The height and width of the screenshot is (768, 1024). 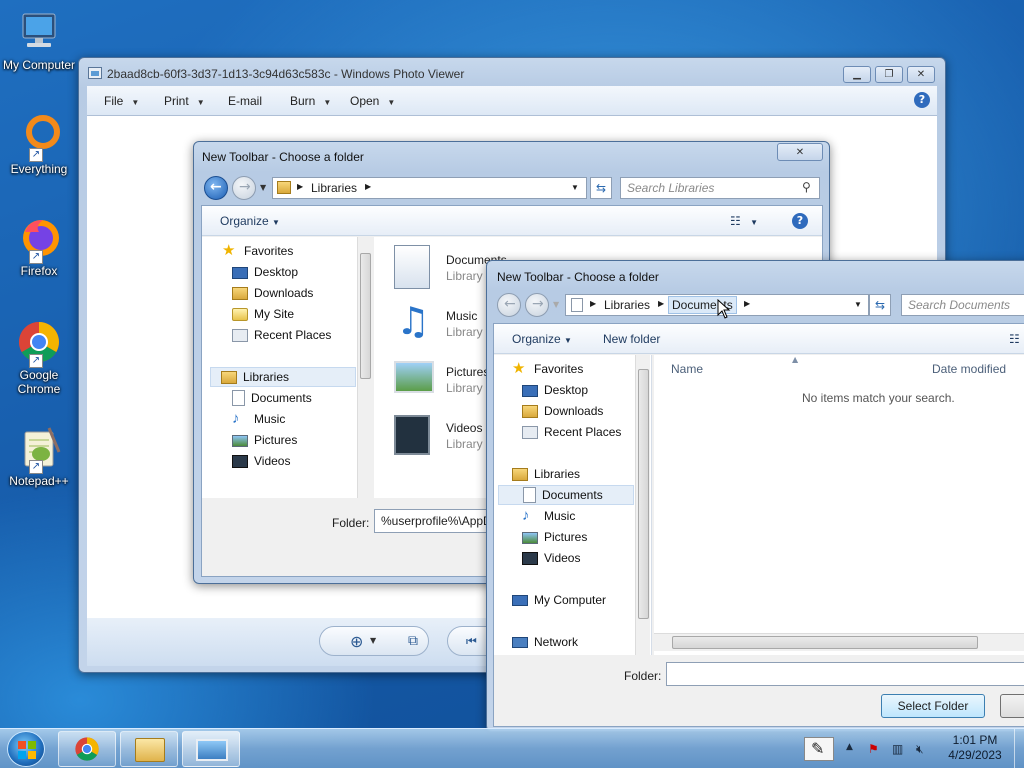 I want to click on desktop-icon-google-chrome: ↗ Google Chrome, so click(x=39, y=357).